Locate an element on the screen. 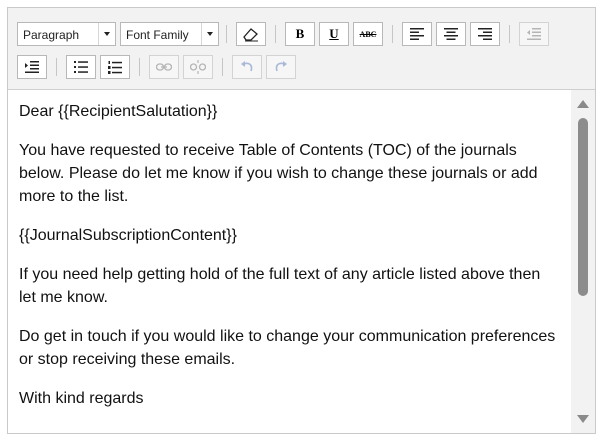 The width and height of the screenshot is (606, 441). underline-button: U is located at coordinates (334, 34).